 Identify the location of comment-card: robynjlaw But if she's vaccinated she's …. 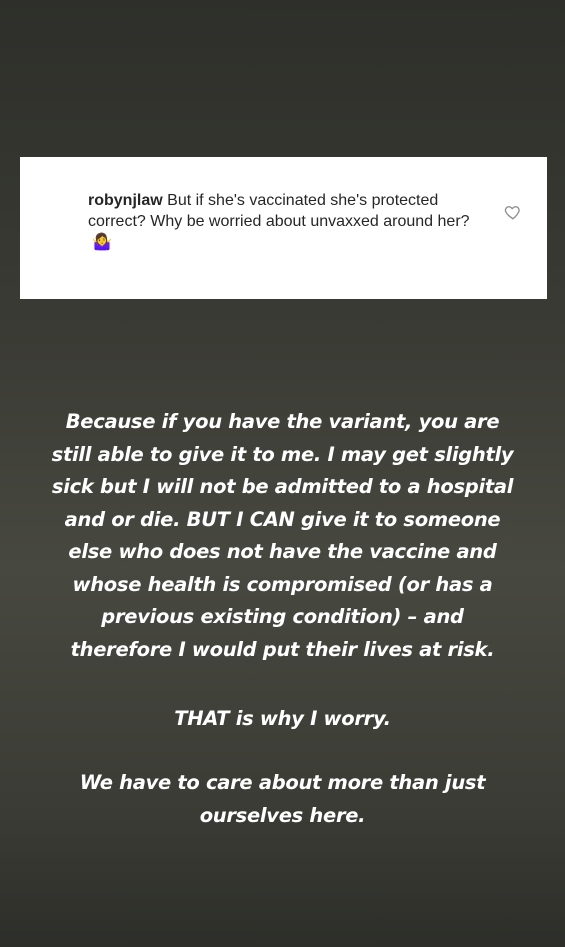
(283, 228).